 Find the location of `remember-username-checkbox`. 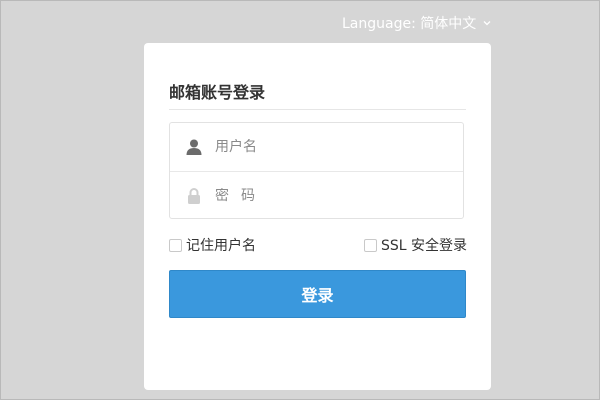

remember-username-checkbox is located at coordinates (175, 245).